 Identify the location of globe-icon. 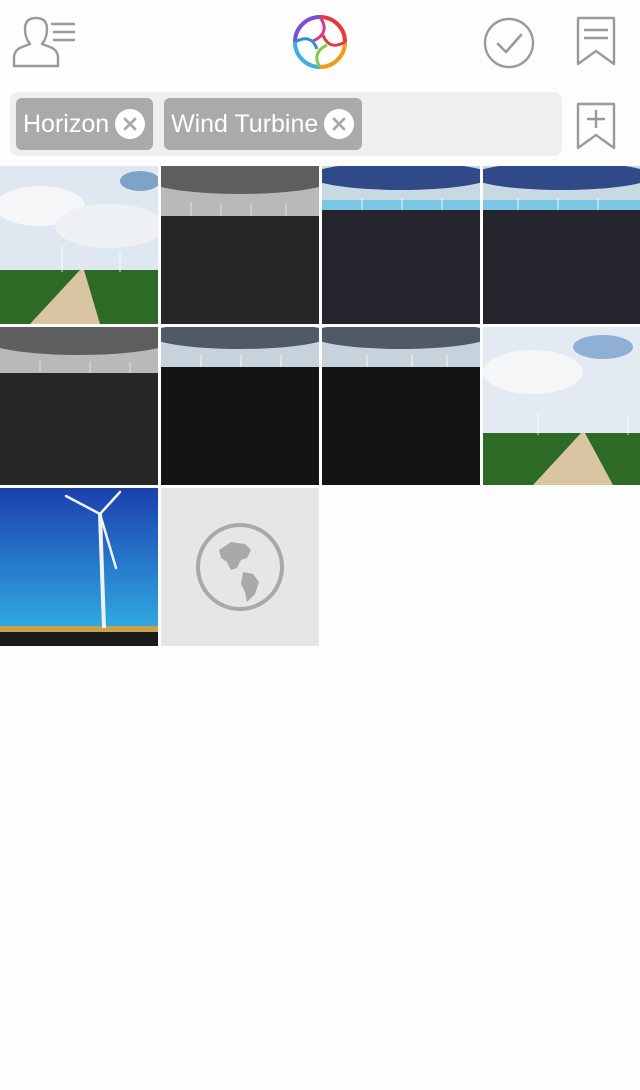
(240, 567).